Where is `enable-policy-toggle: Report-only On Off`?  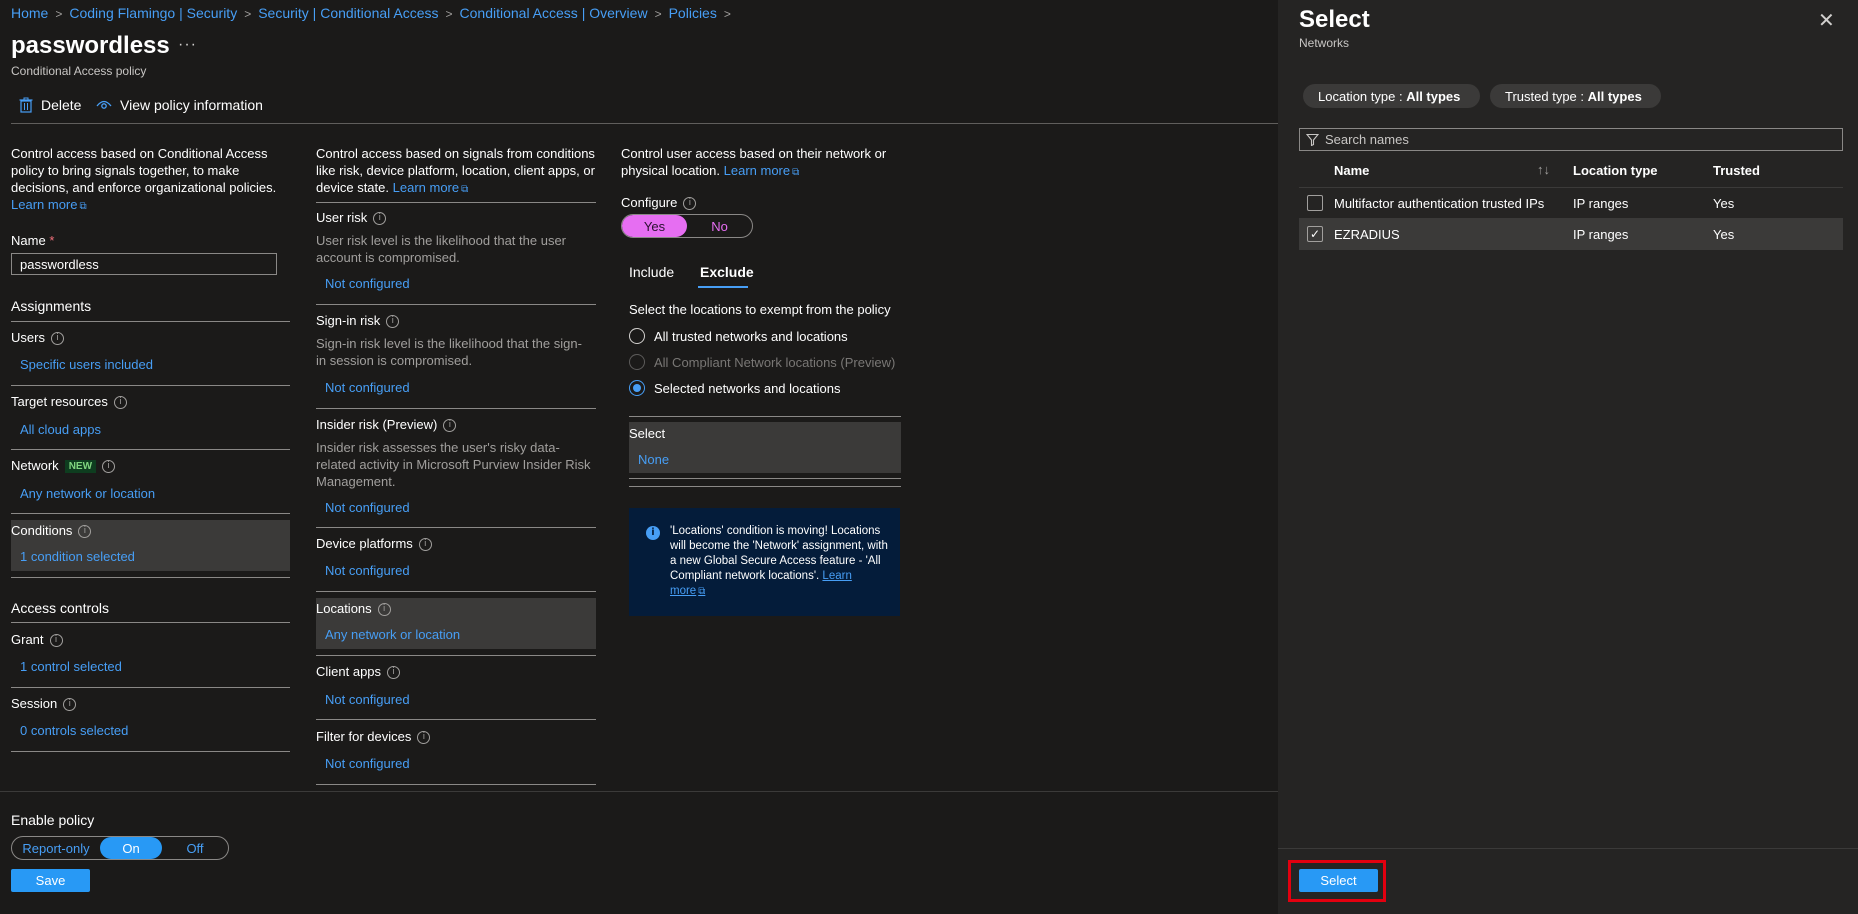 enable-policy-toggle: Report-only On Off is located at coordinates (120, 848).